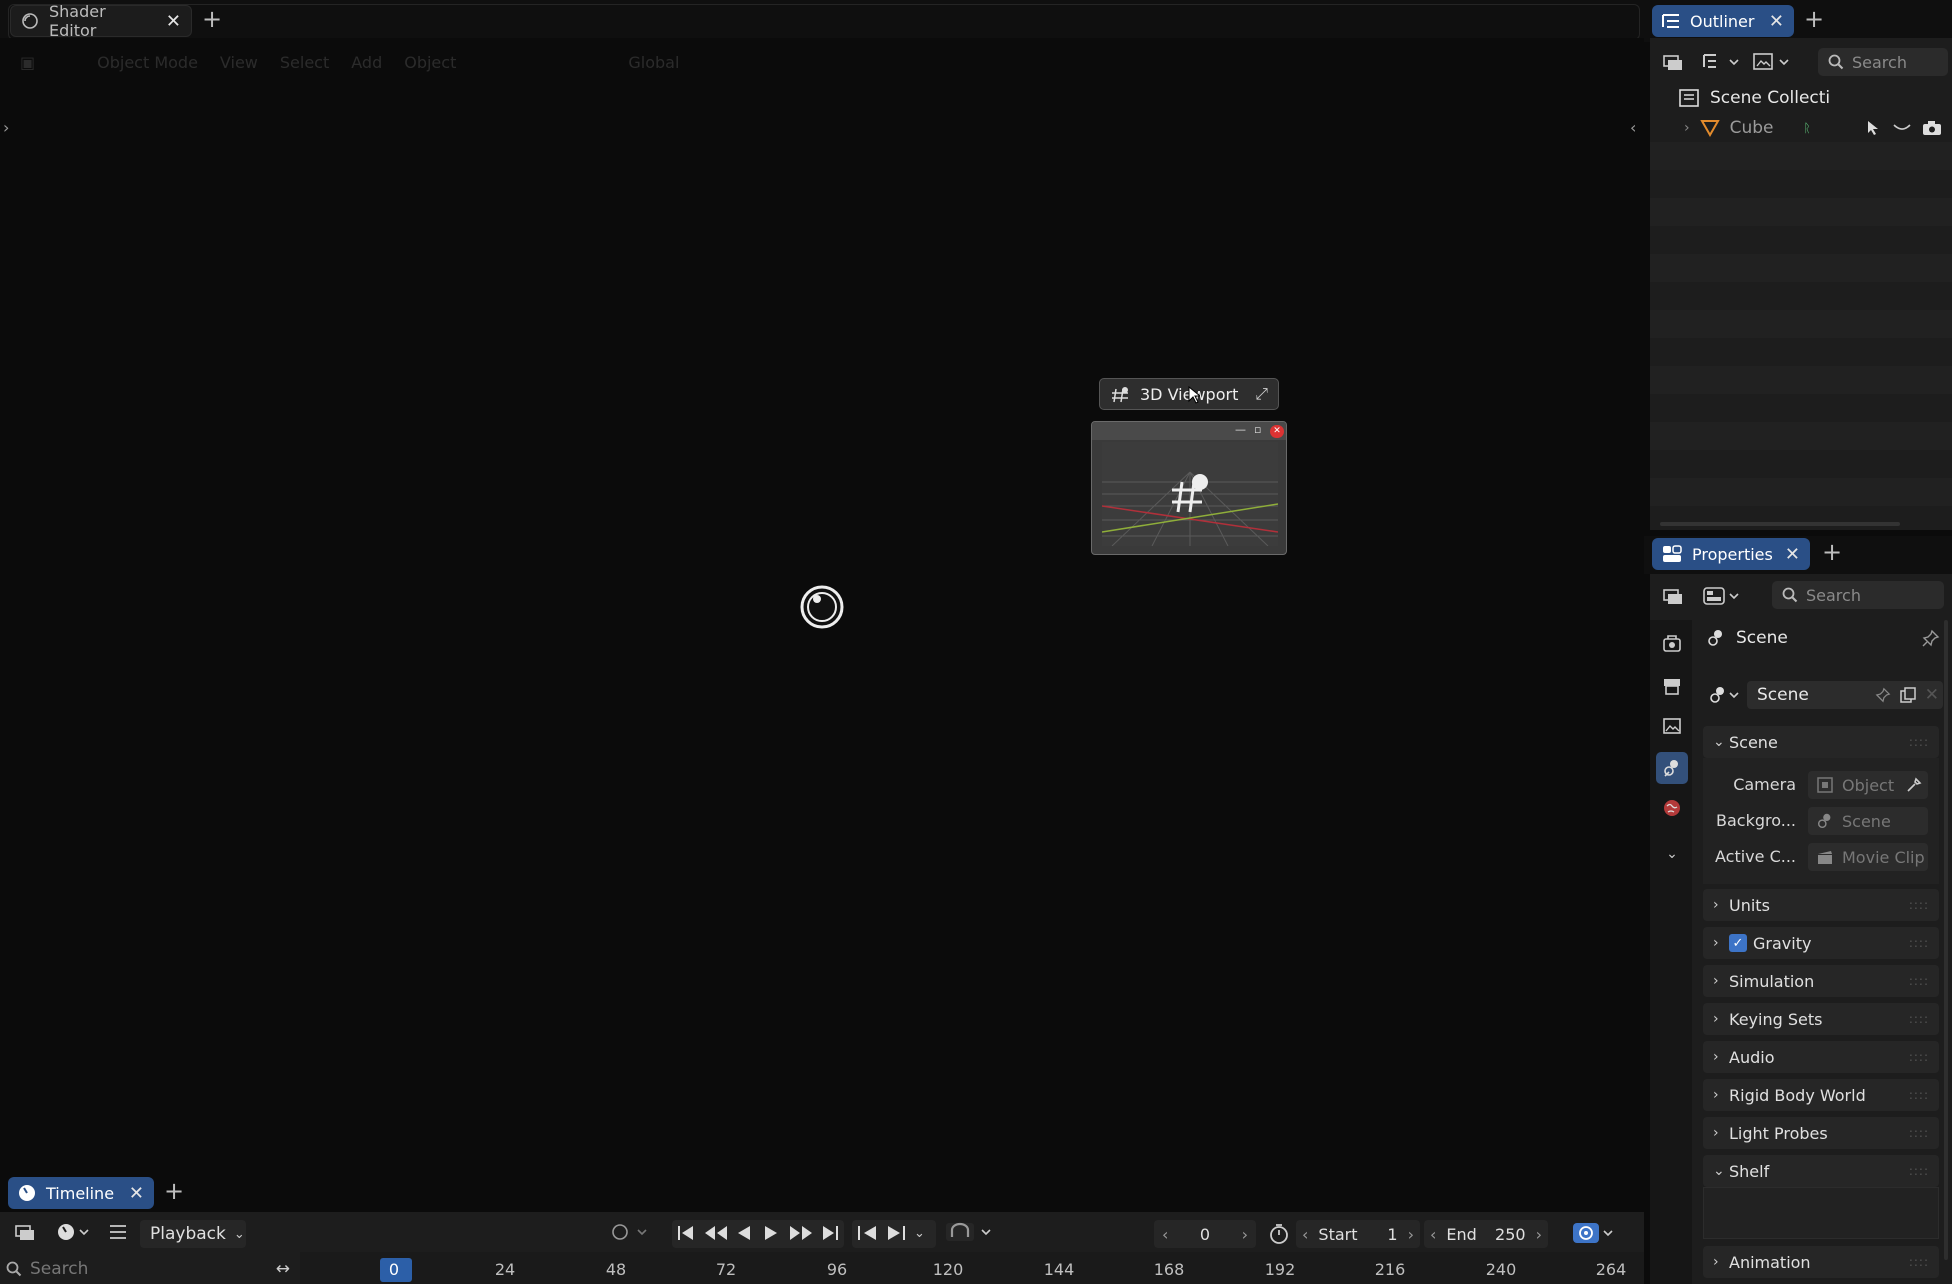 The width and height of the screenshot is (1952, 1284). I want to click on play-icon, so click(771, 1233).